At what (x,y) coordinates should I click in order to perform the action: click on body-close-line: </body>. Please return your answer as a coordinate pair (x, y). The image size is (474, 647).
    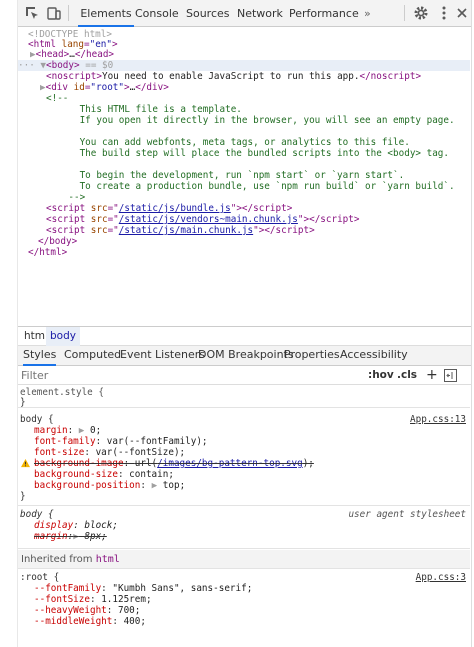
    Looking at the image, I should click on (57, 241).